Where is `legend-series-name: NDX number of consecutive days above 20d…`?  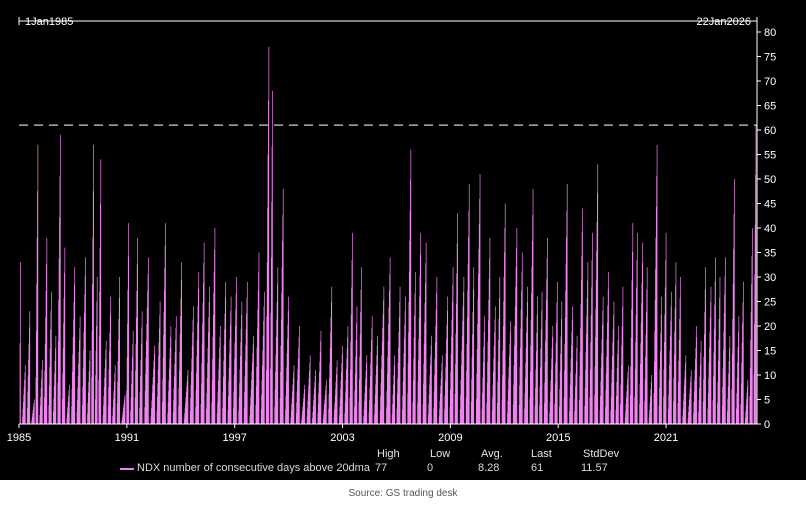
legend-series-name: NDX number of consecutive days above 20d… is located at coordinates (253, 468).